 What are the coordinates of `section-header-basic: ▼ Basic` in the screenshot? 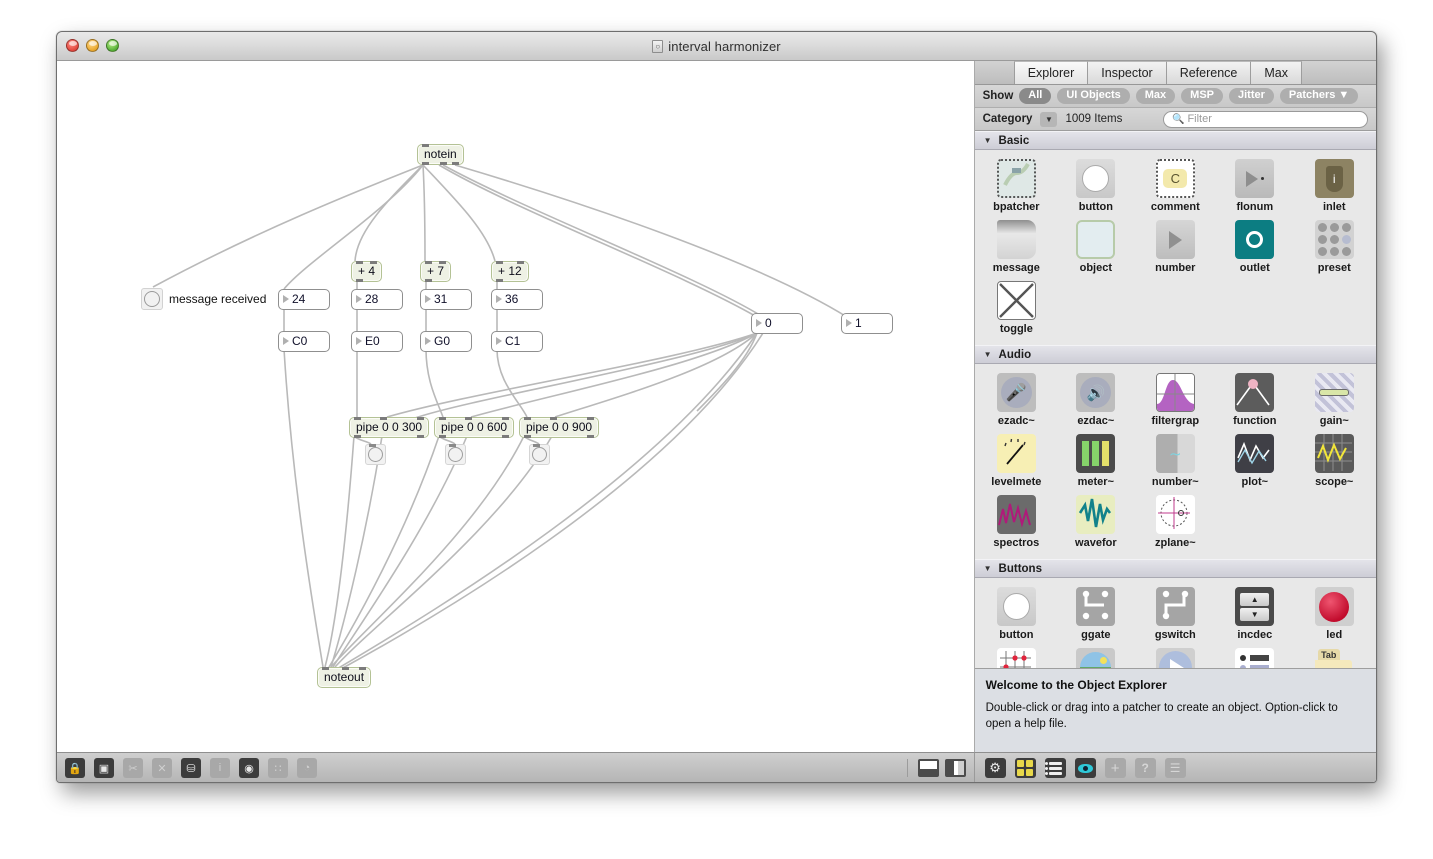 It's located at (1175, 140).